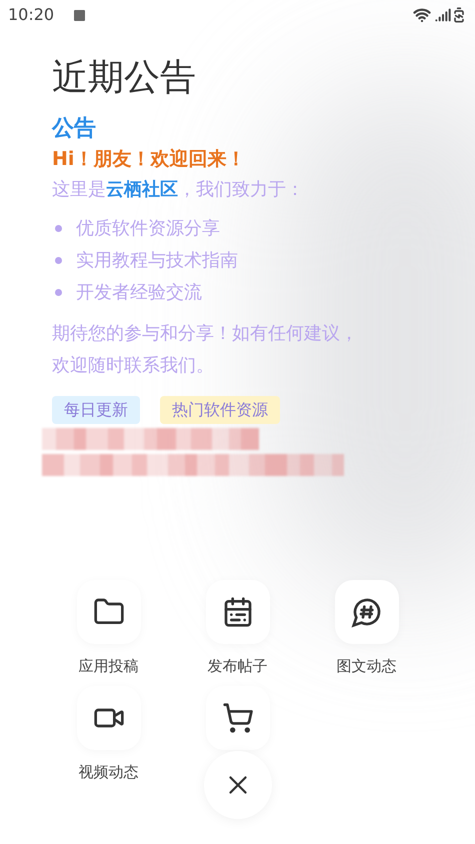 This screenshot has height=844, width=475. What do you see at coordinates (124, 78) in the screenshot?
I see `page-title: 近期公告` at bounding box center [124, 78].